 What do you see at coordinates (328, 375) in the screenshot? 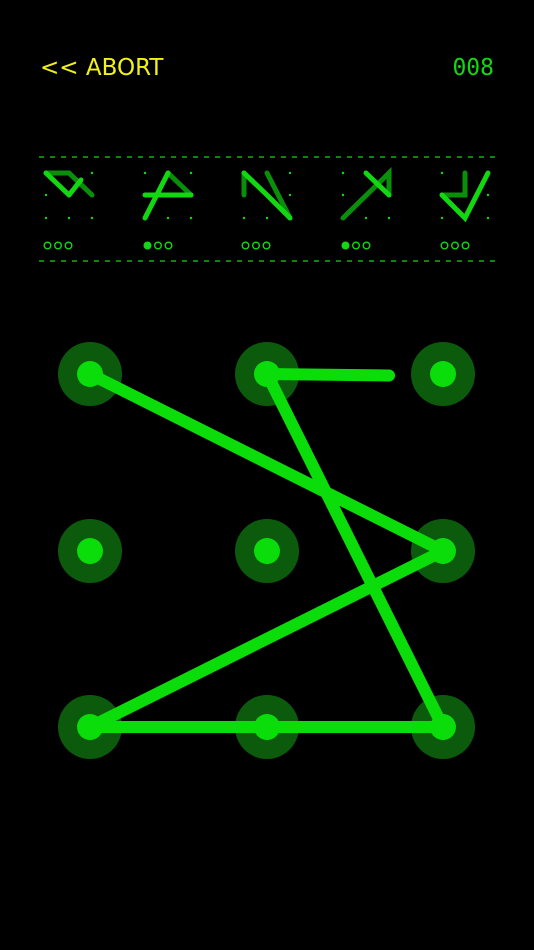
I see `pattern-drag-tail` at bounding box center [328, 375].